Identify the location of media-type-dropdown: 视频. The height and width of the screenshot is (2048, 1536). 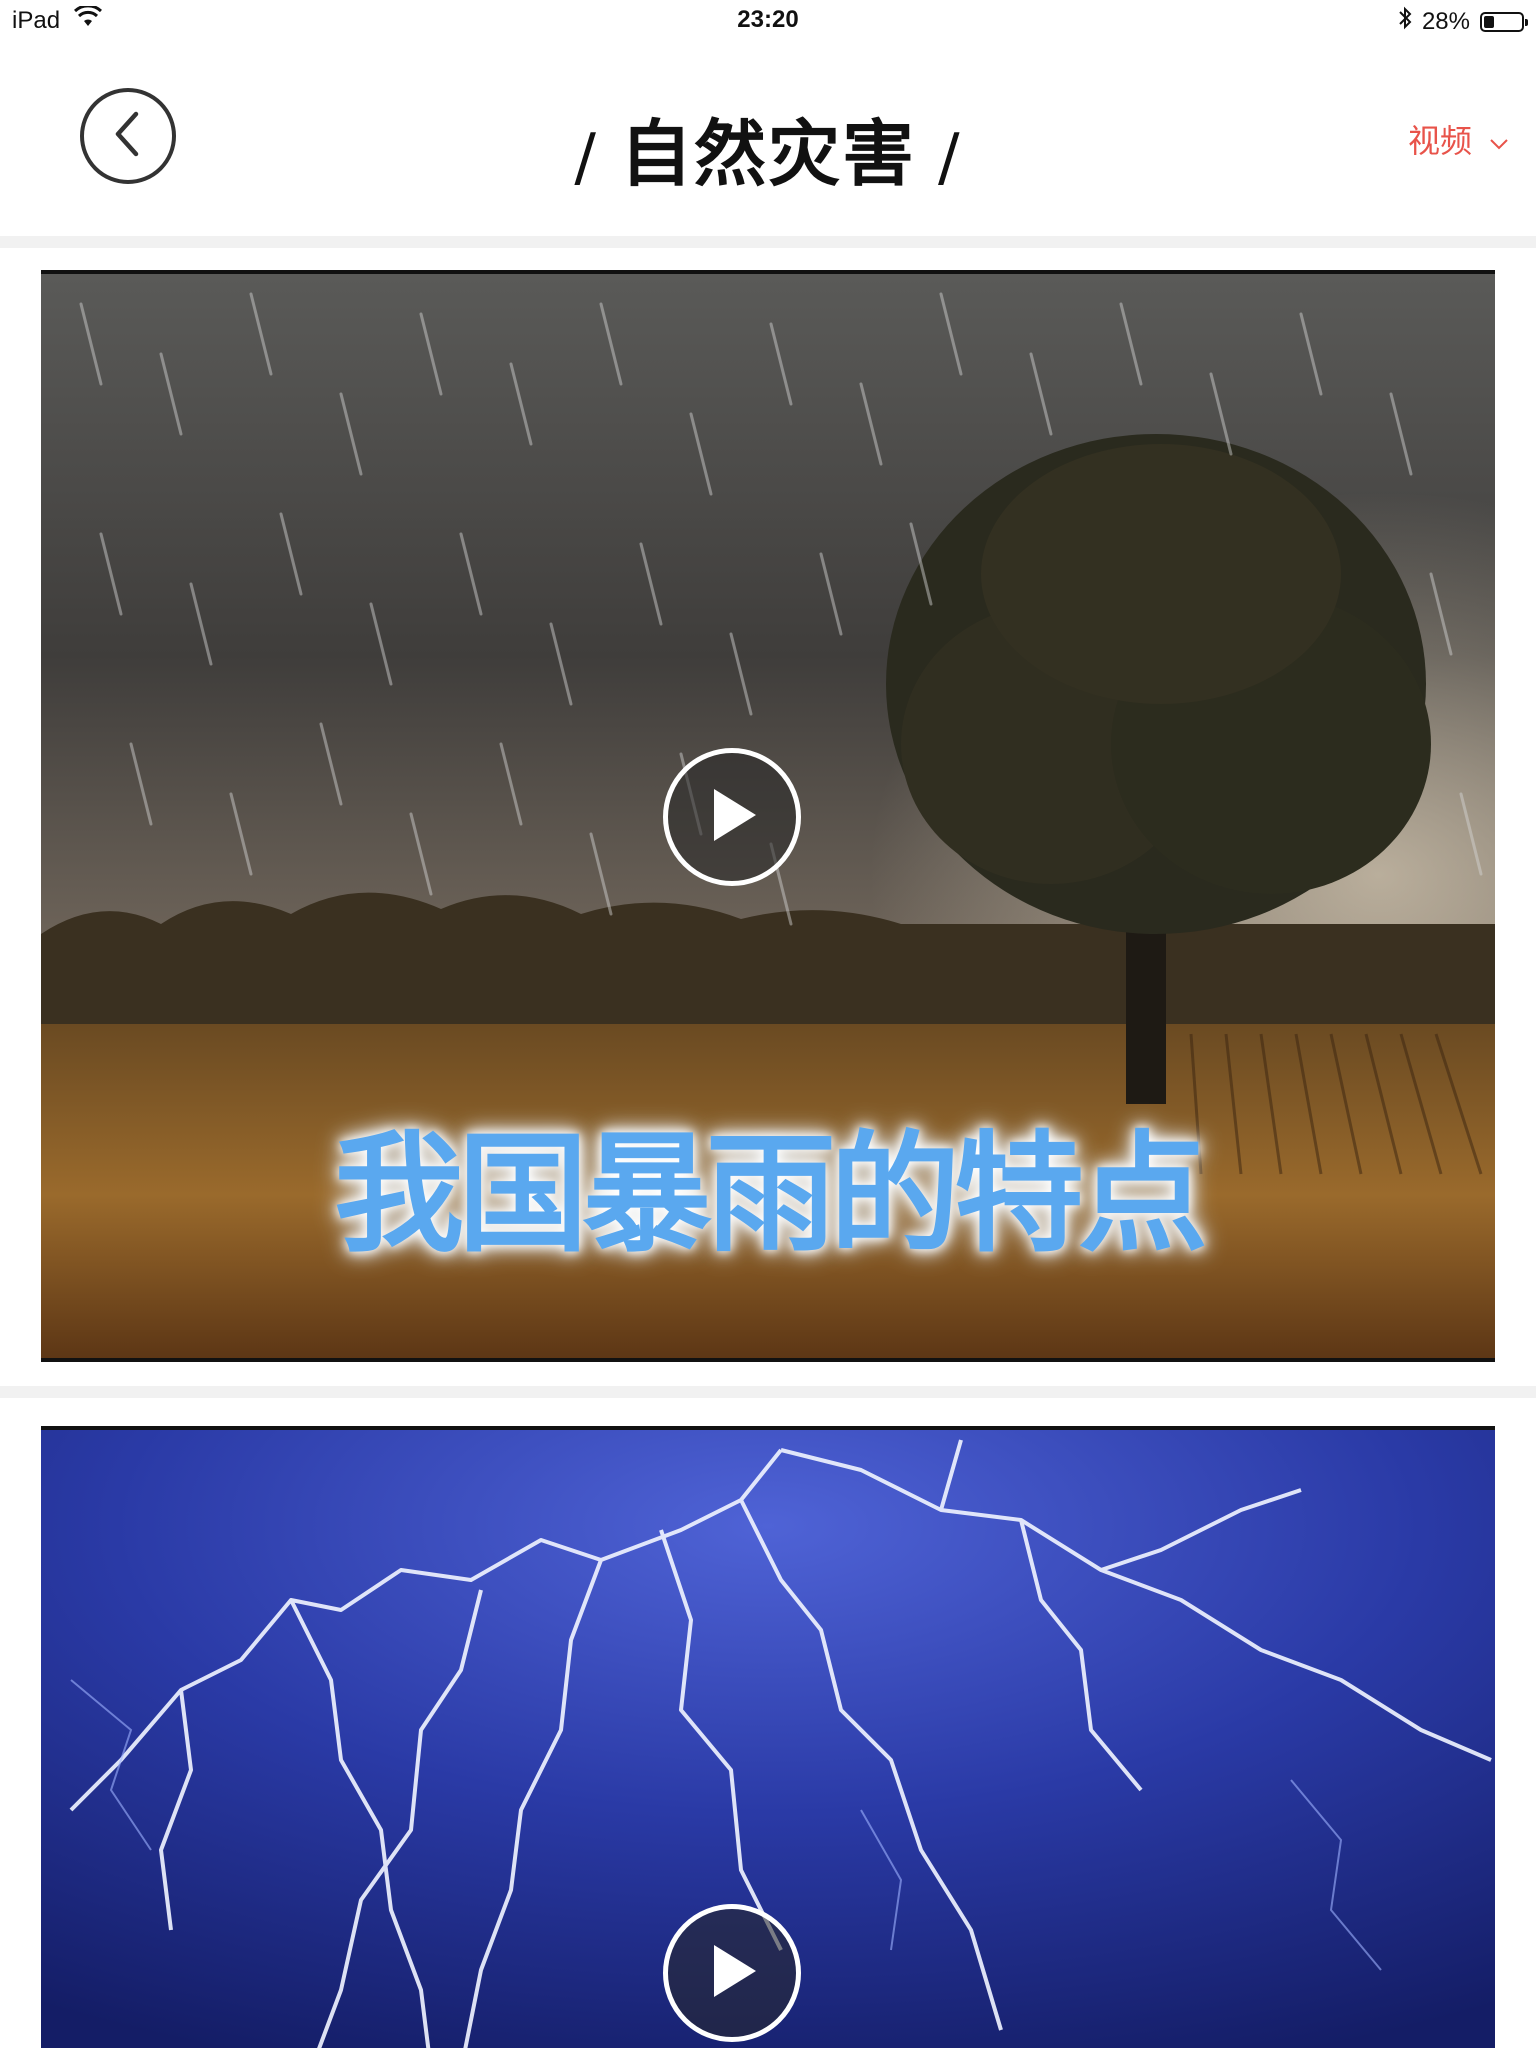
(1458, 139).